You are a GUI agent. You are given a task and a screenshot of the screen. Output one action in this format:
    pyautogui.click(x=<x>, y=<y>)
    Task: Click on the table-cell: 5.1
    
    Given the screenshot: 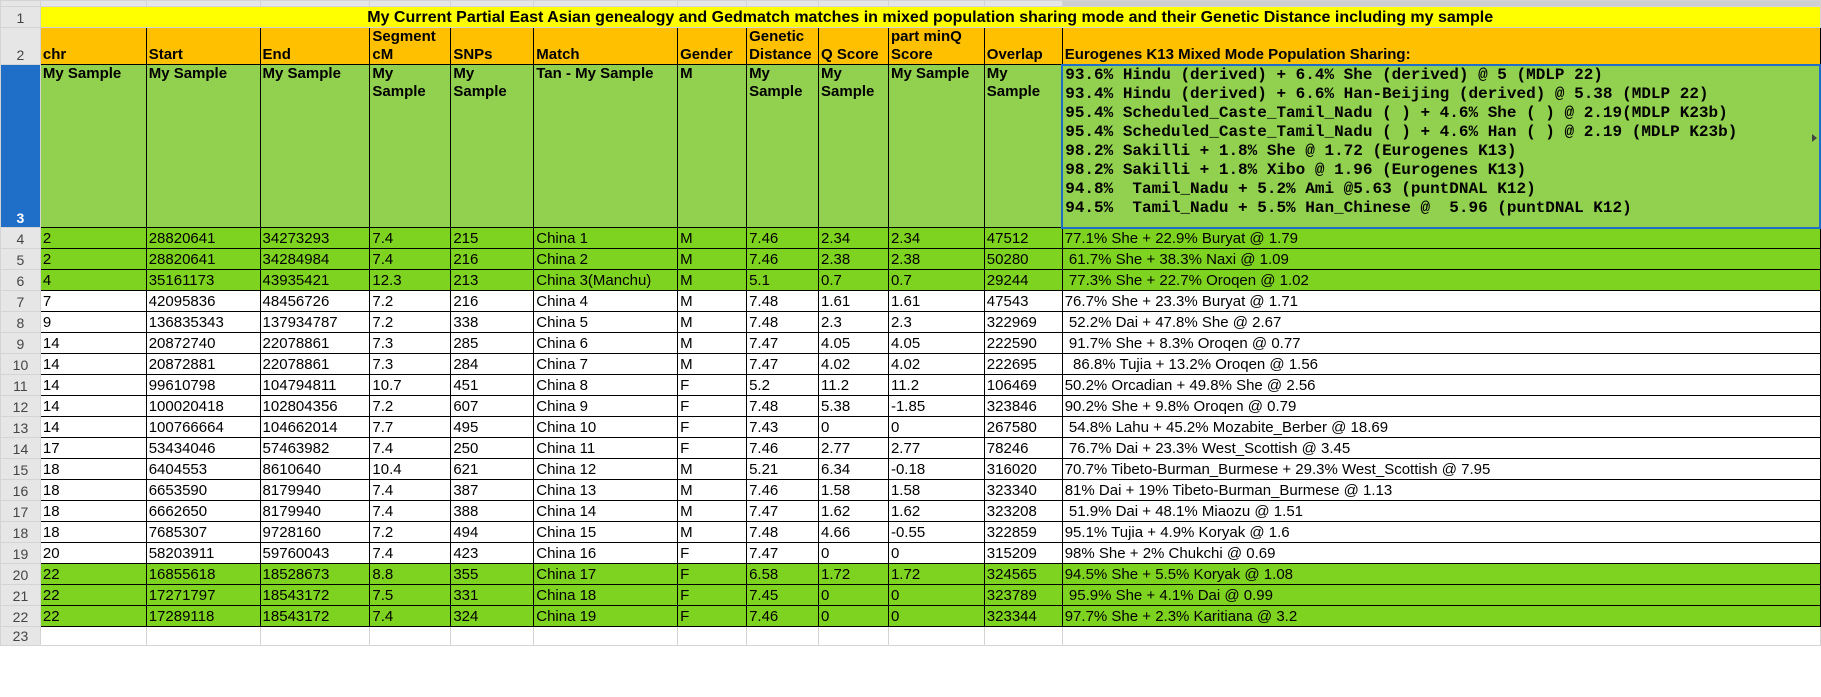 What is the action you would take?
    pyautogui.click(x=783, y=280)
    